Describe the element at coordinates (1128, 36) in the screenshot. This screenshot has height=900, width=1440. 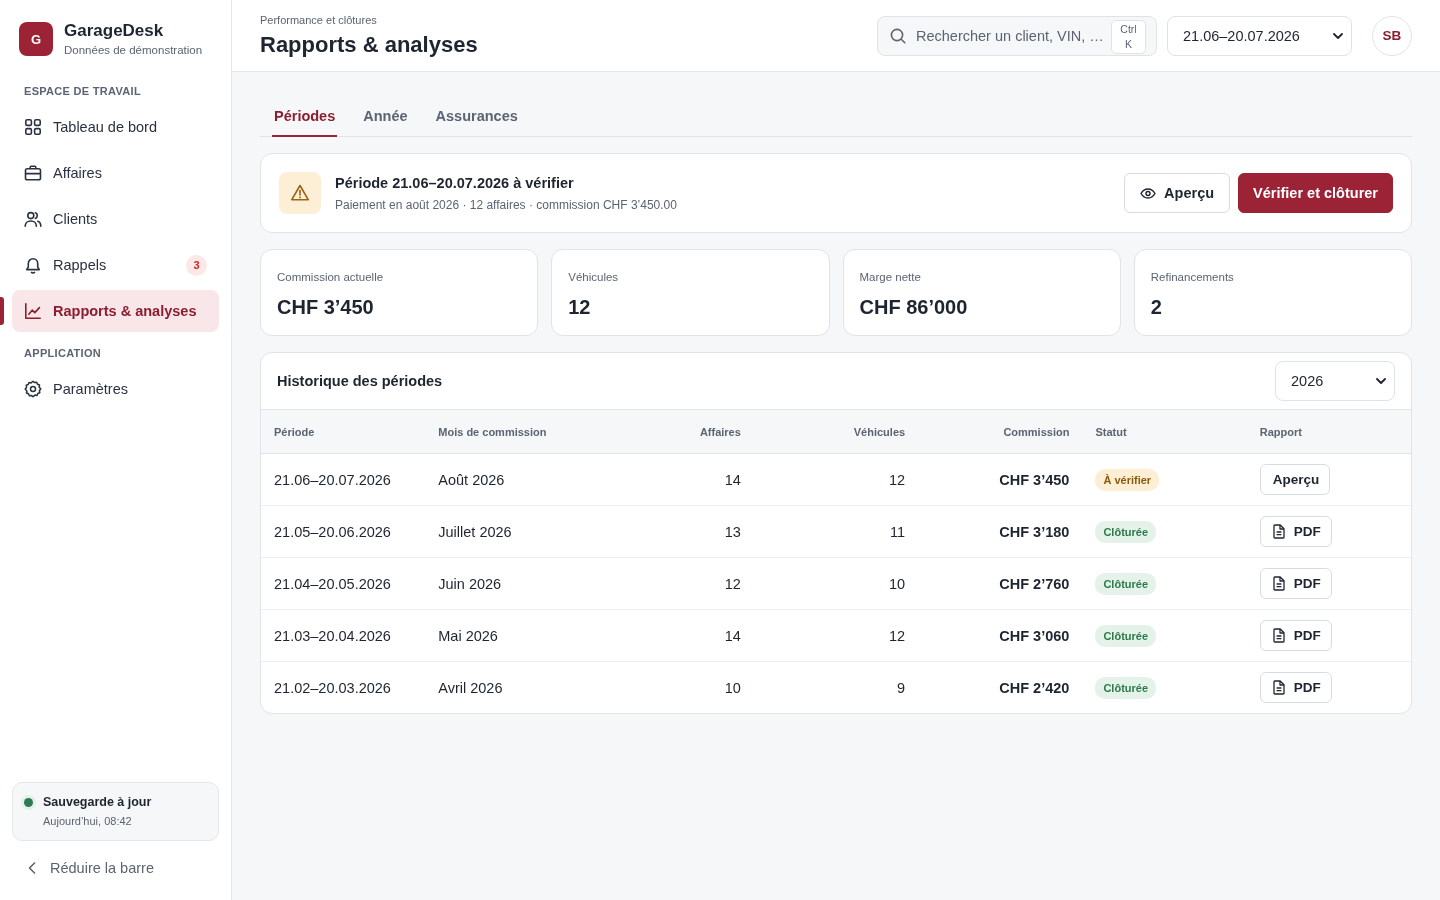
I see `keyboard-shortcut: Ctrl K` at that location.